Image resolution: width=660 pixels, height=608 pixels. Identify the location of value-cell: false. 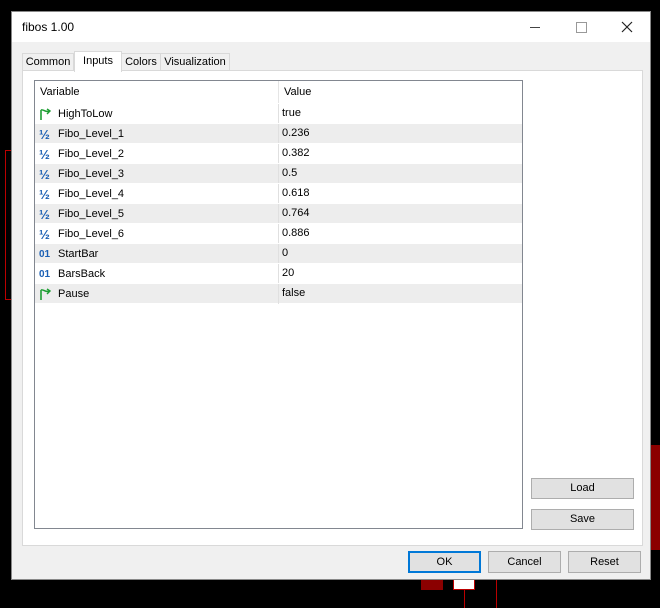
(293, 294).